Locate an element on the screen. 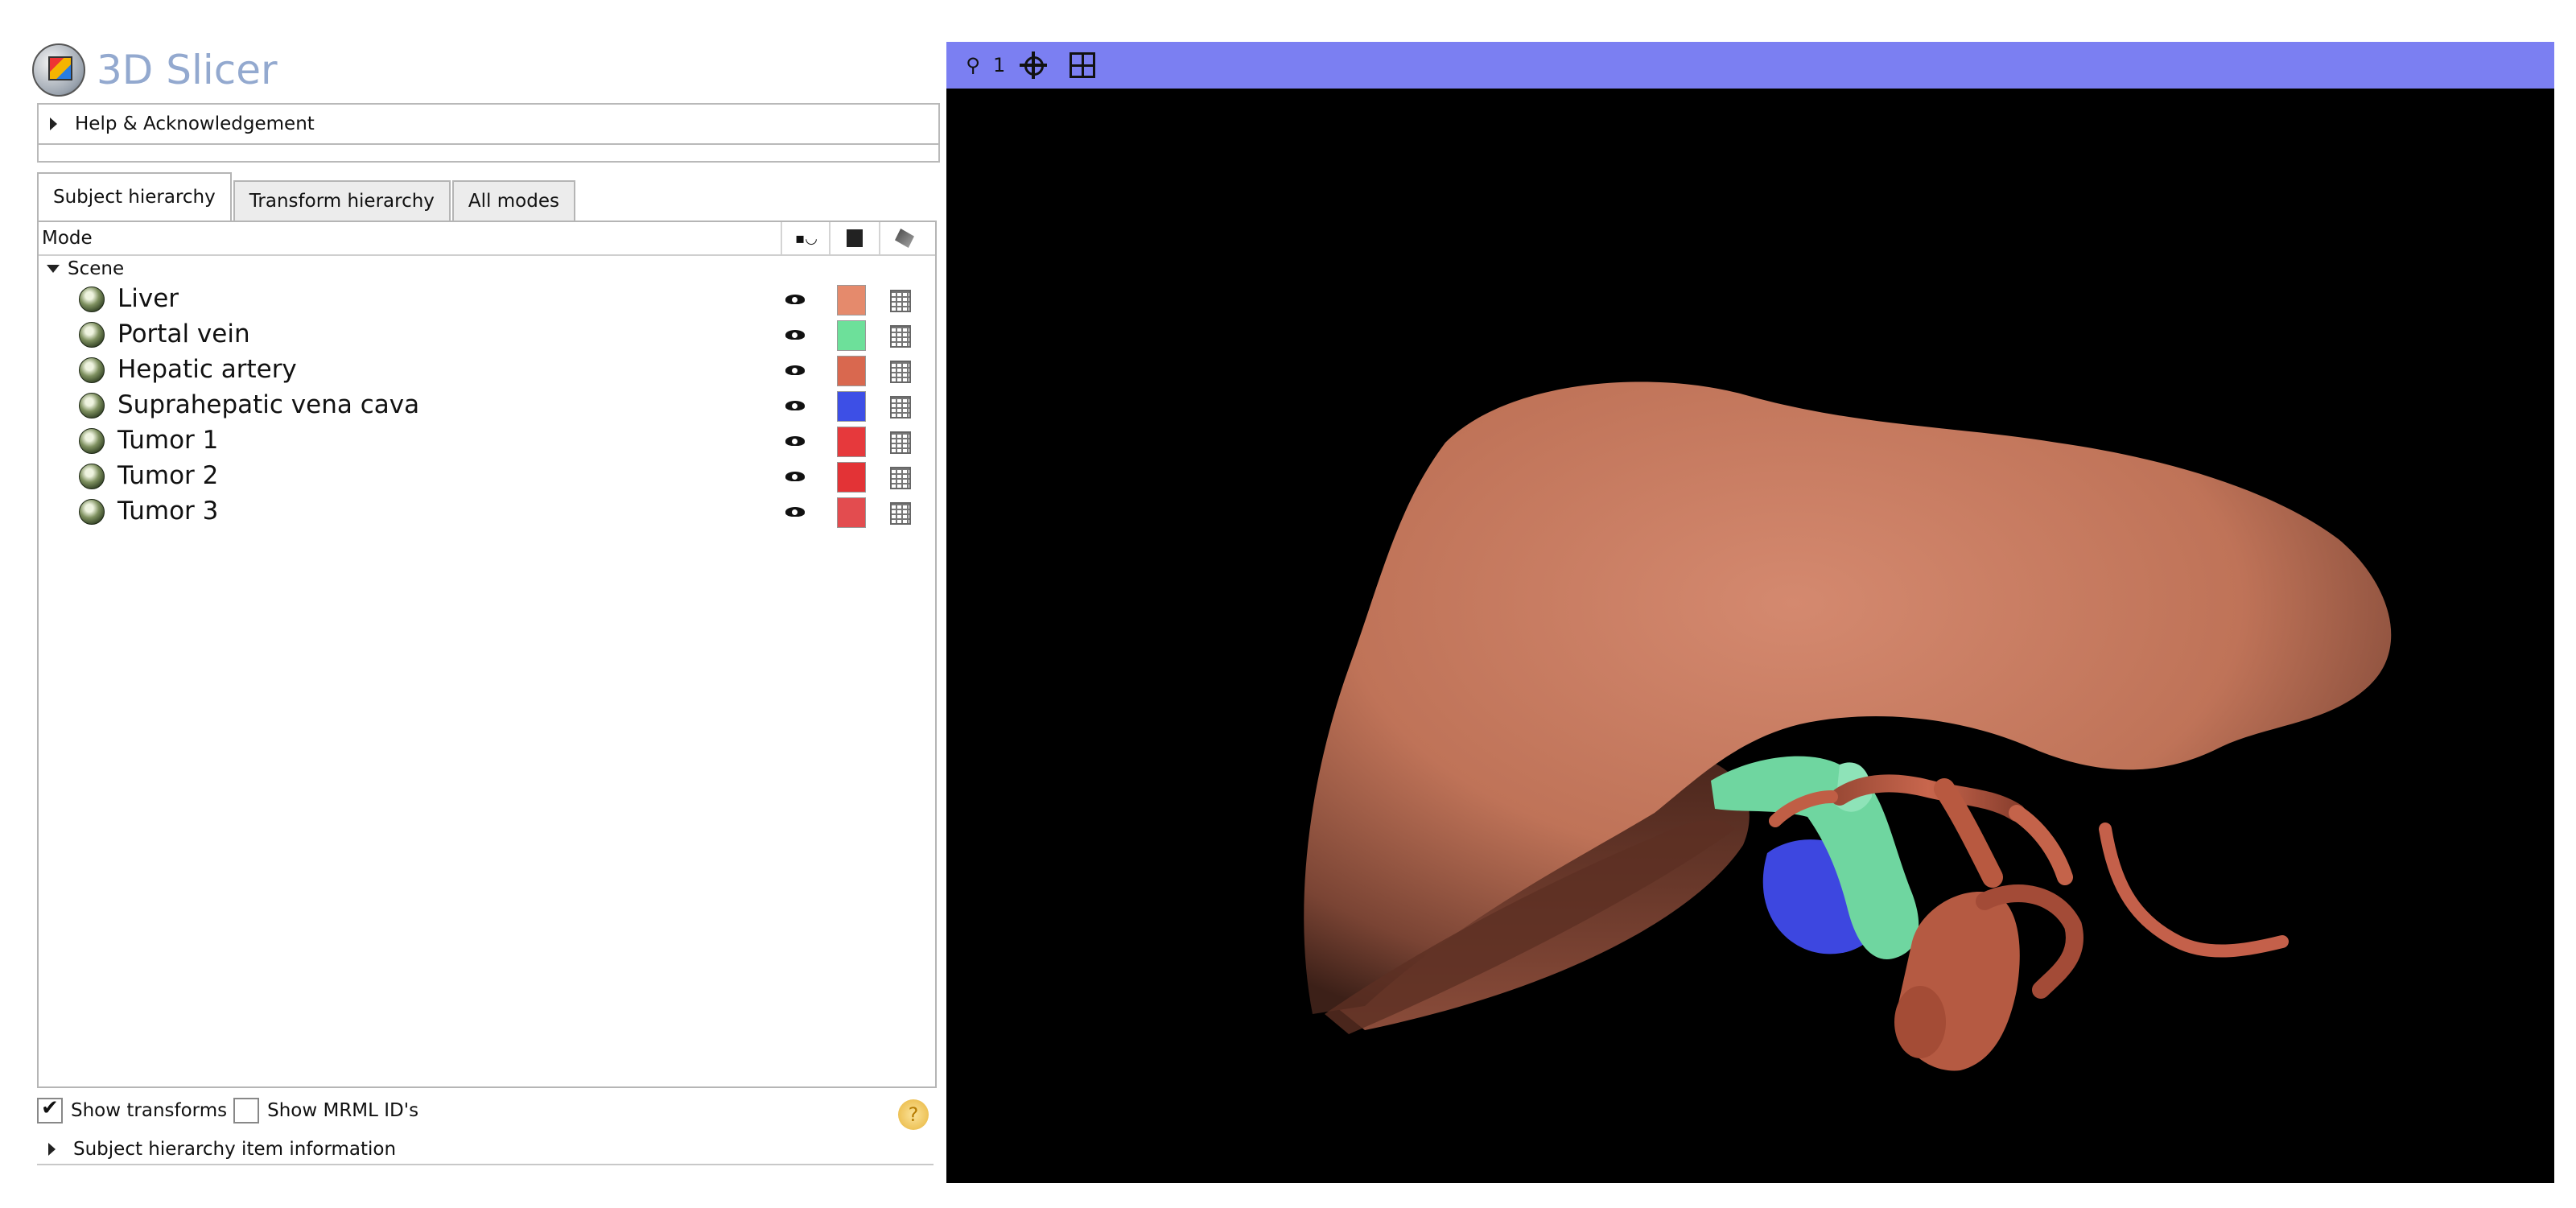  help-icon: ? is located at coordinates (913, 1114).